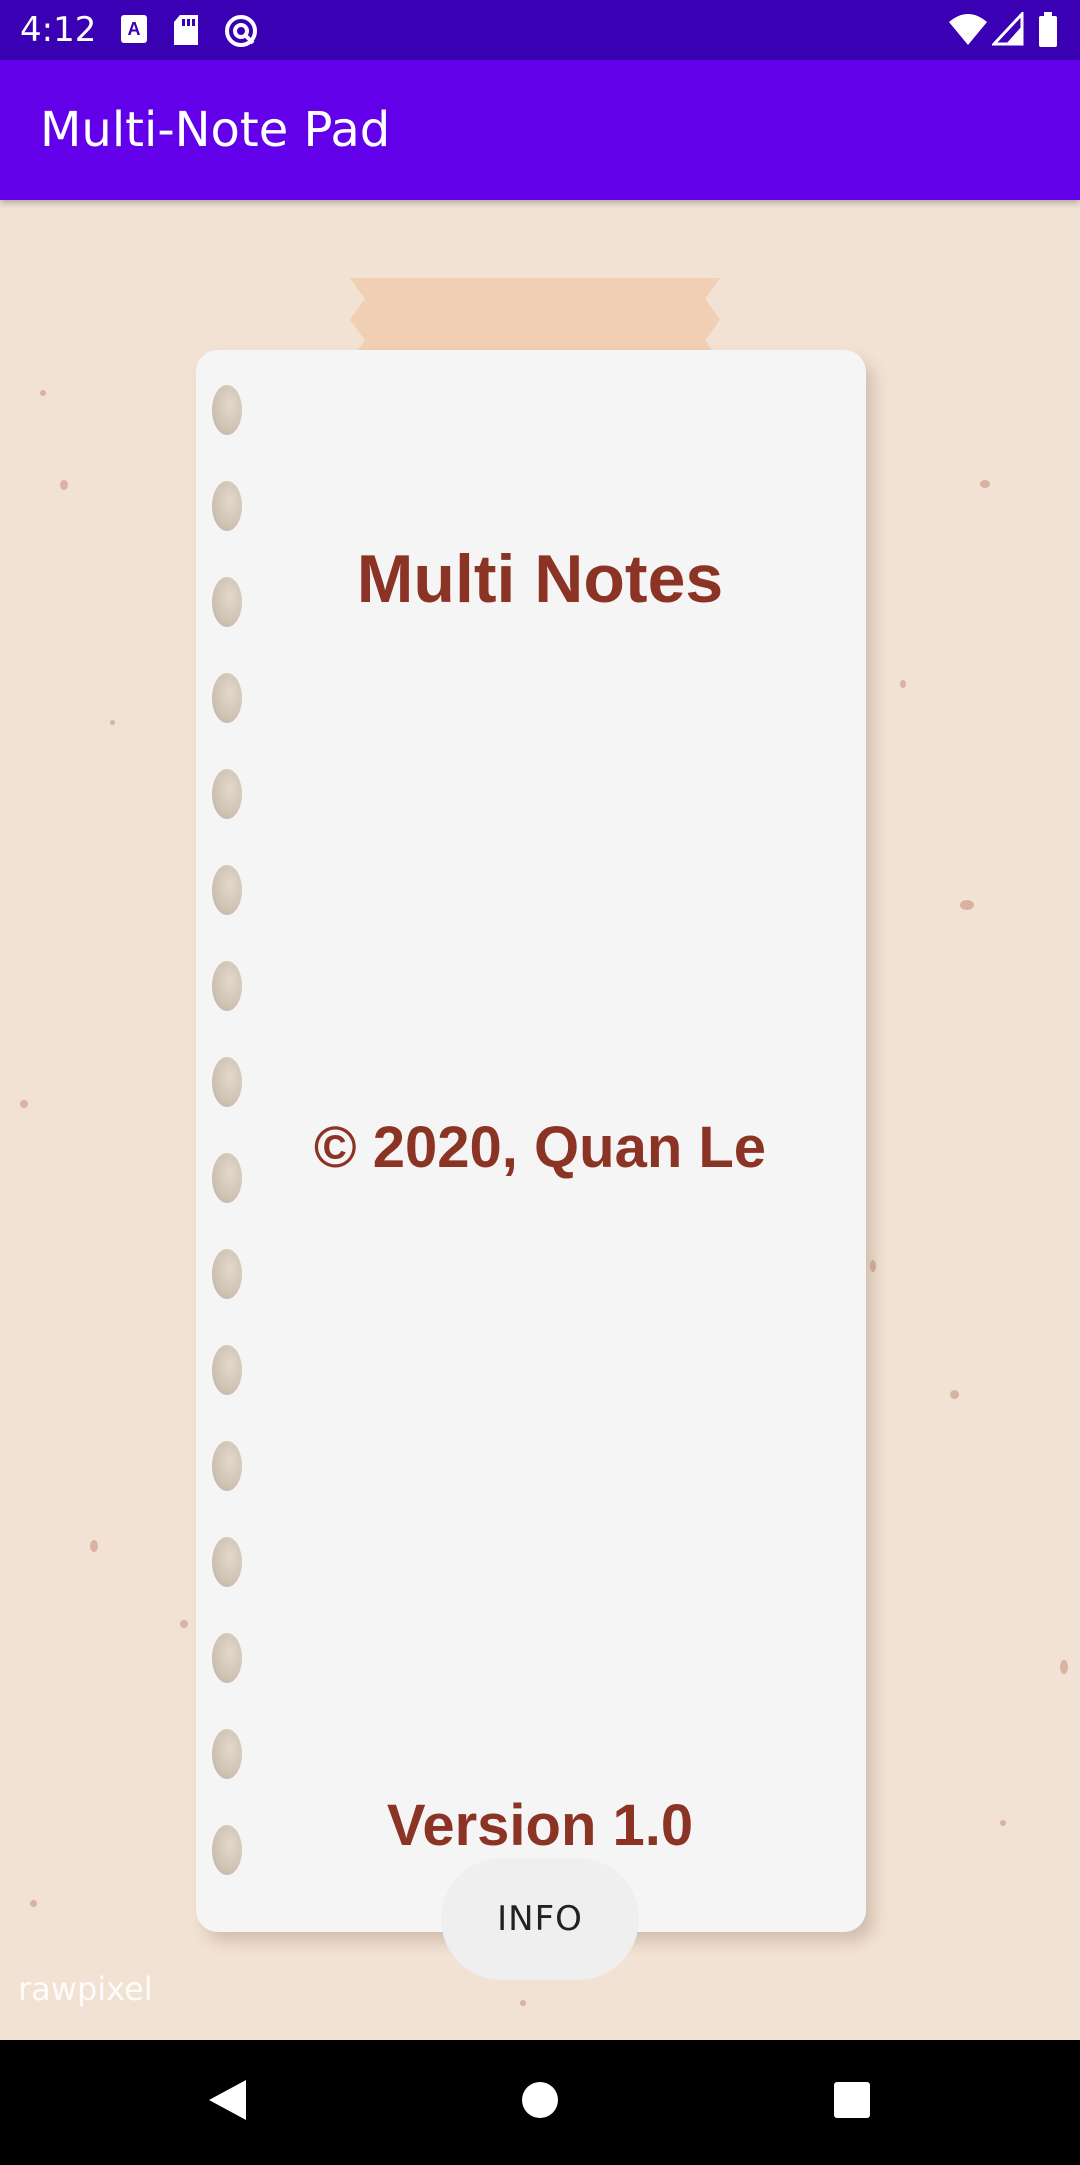 The height and width of the screenshot is (2165, 1080). I want to click on watermark-logo: rawpixel, so click(85, 1989).